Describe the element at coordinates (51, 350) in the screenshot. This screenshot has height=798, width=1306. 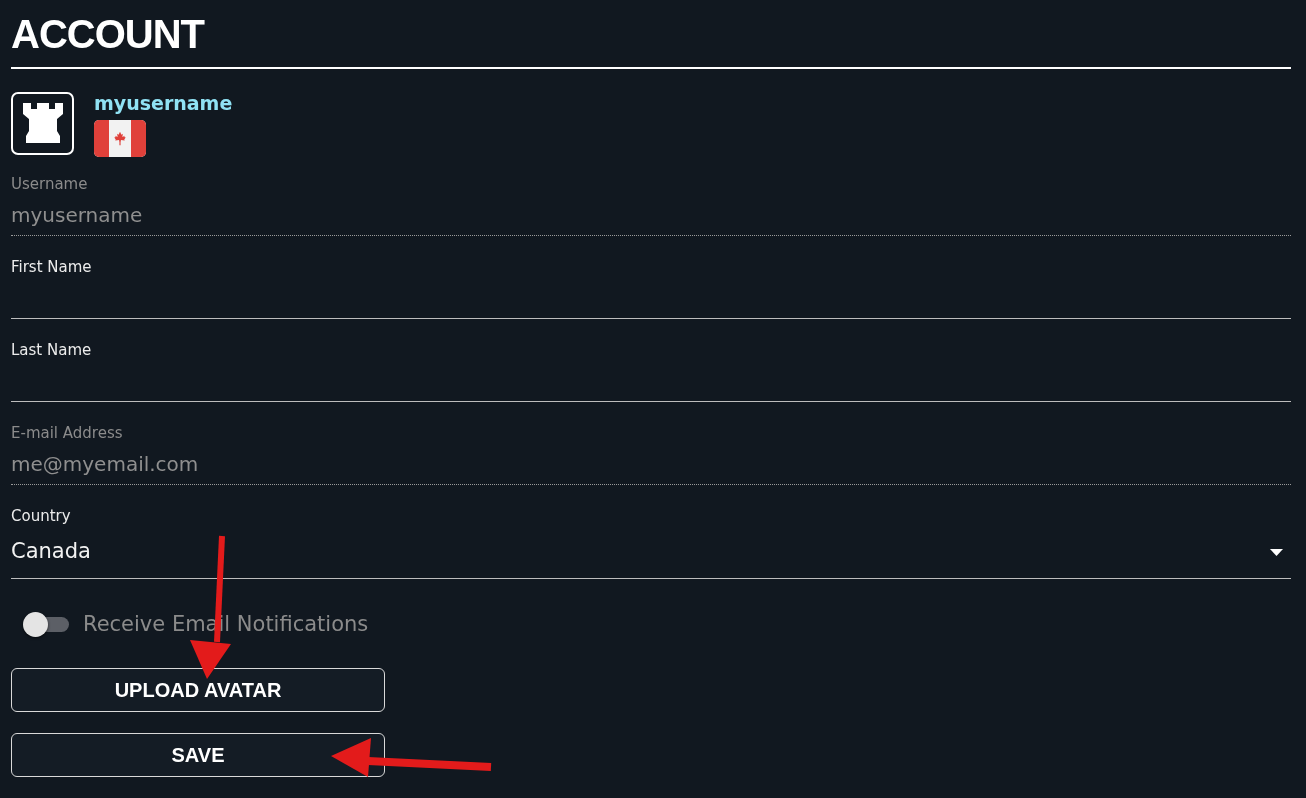
I see `field-label: Last Name` at that location.